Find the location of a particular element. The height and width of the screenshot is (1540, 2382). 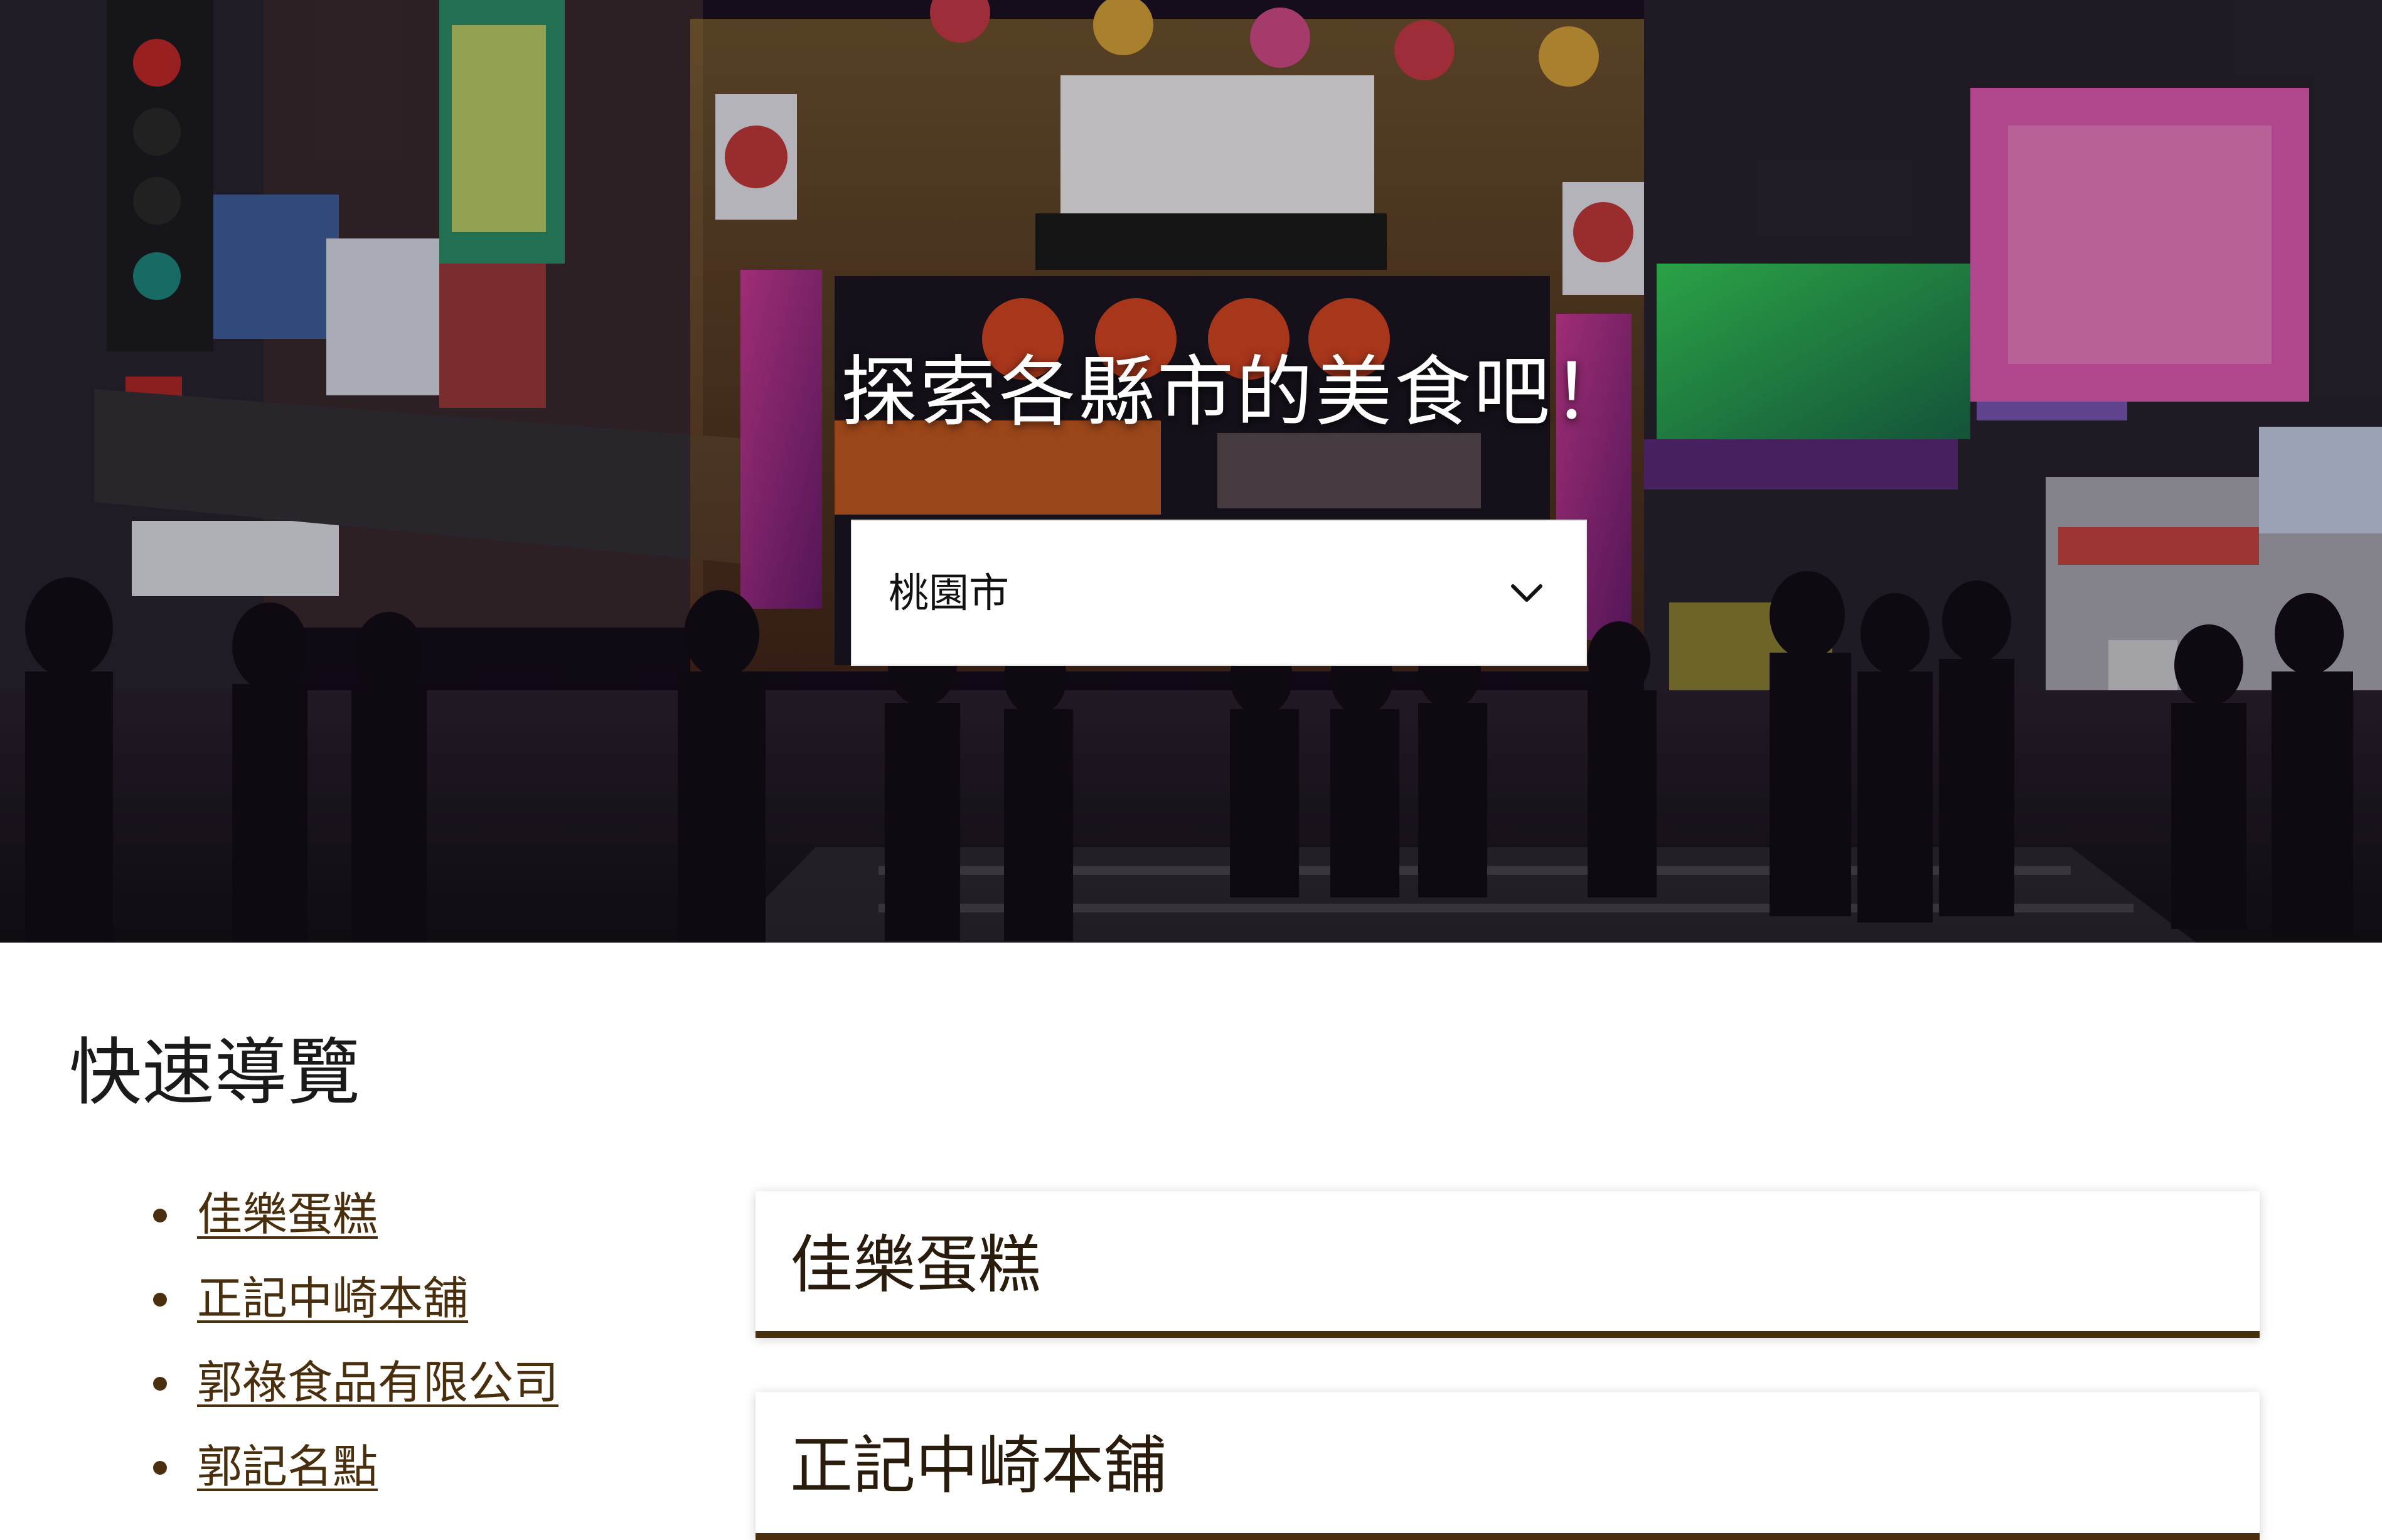

shop-card: 正記中崎本舖 is located at coordinates (1508, 1466).